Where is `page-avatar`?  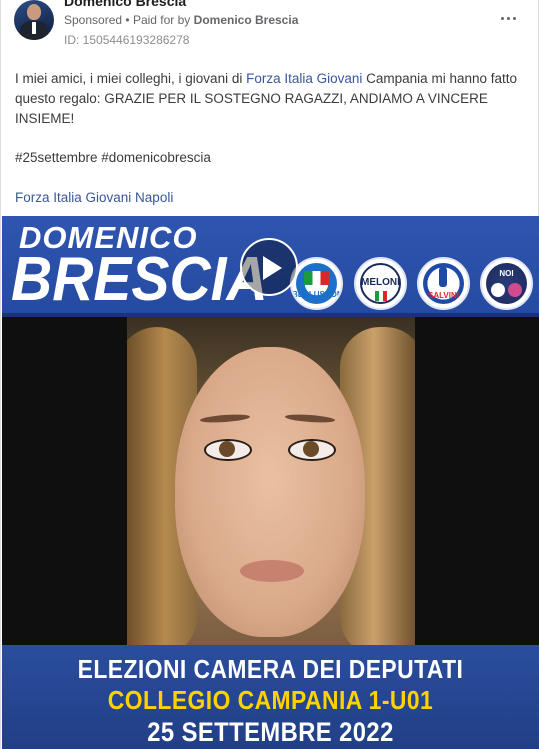
page-avatar is located at coordinates (34, 20).